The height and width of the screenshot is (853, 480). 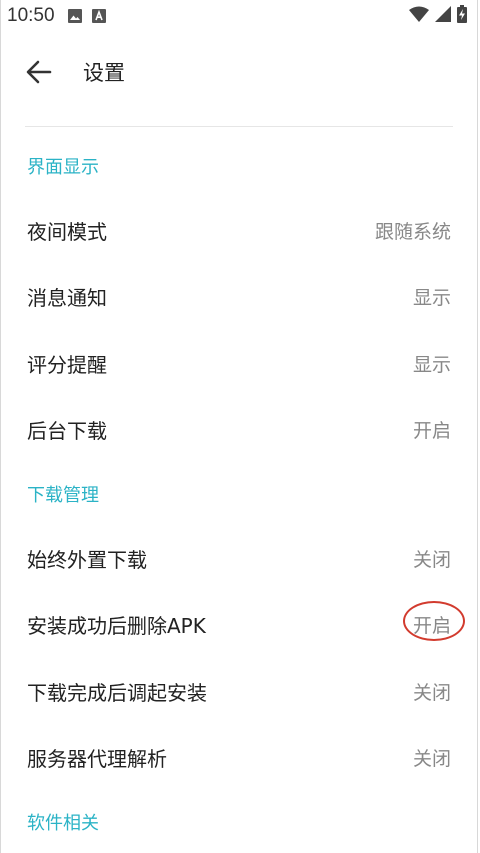 I want to click on setting-row-auto-install: 下载完成后调起安装 关闭, so click(x=239, y=691).